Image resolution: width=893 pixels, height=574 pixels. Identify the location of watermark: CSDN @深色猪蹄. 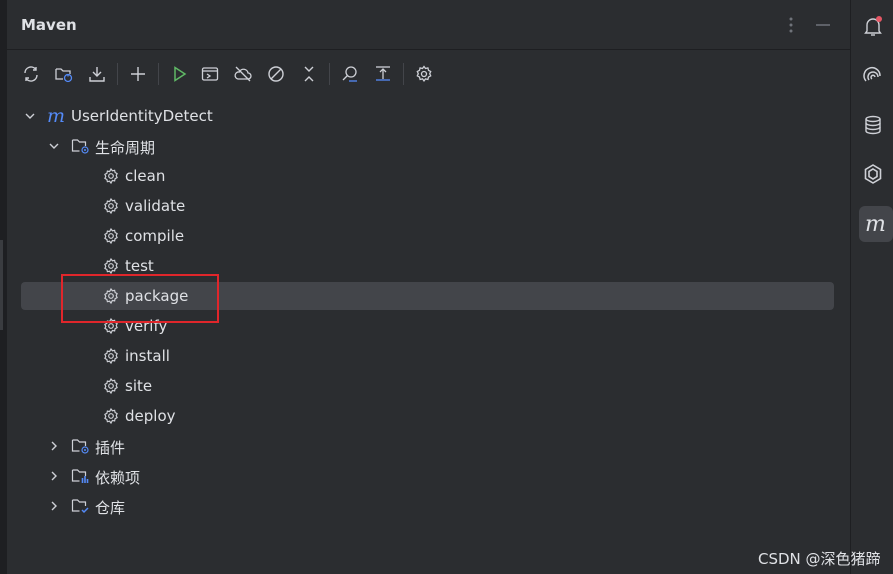
(819, 559).